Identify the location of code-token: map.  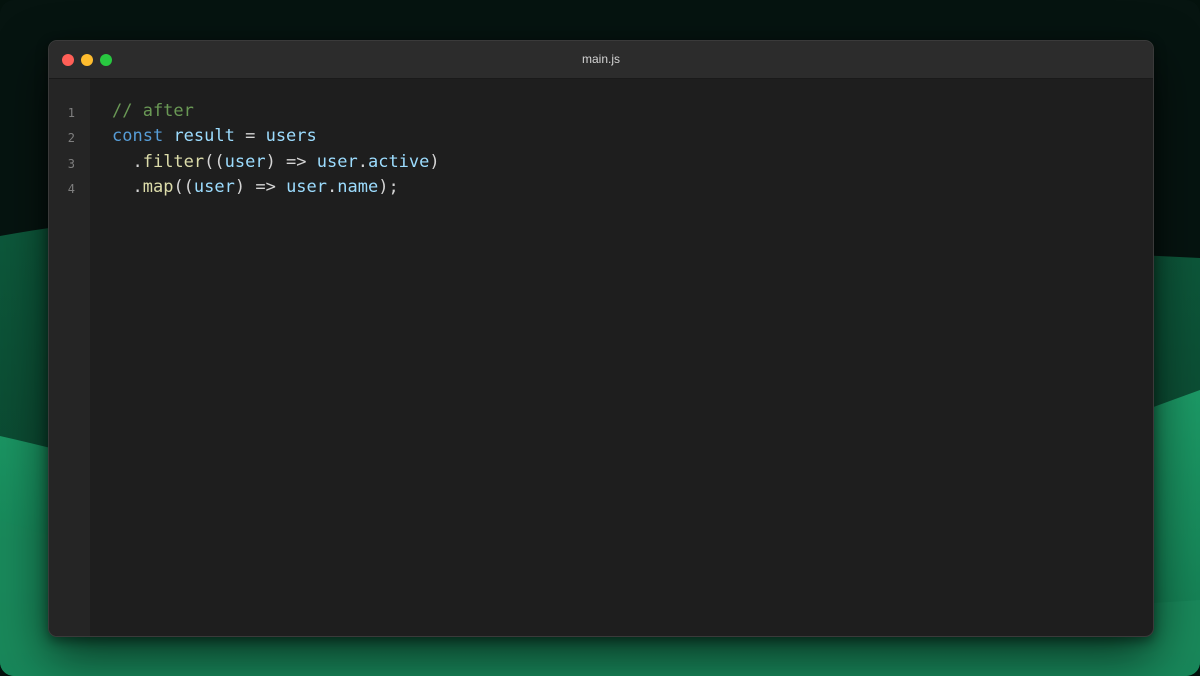
(158, 186).